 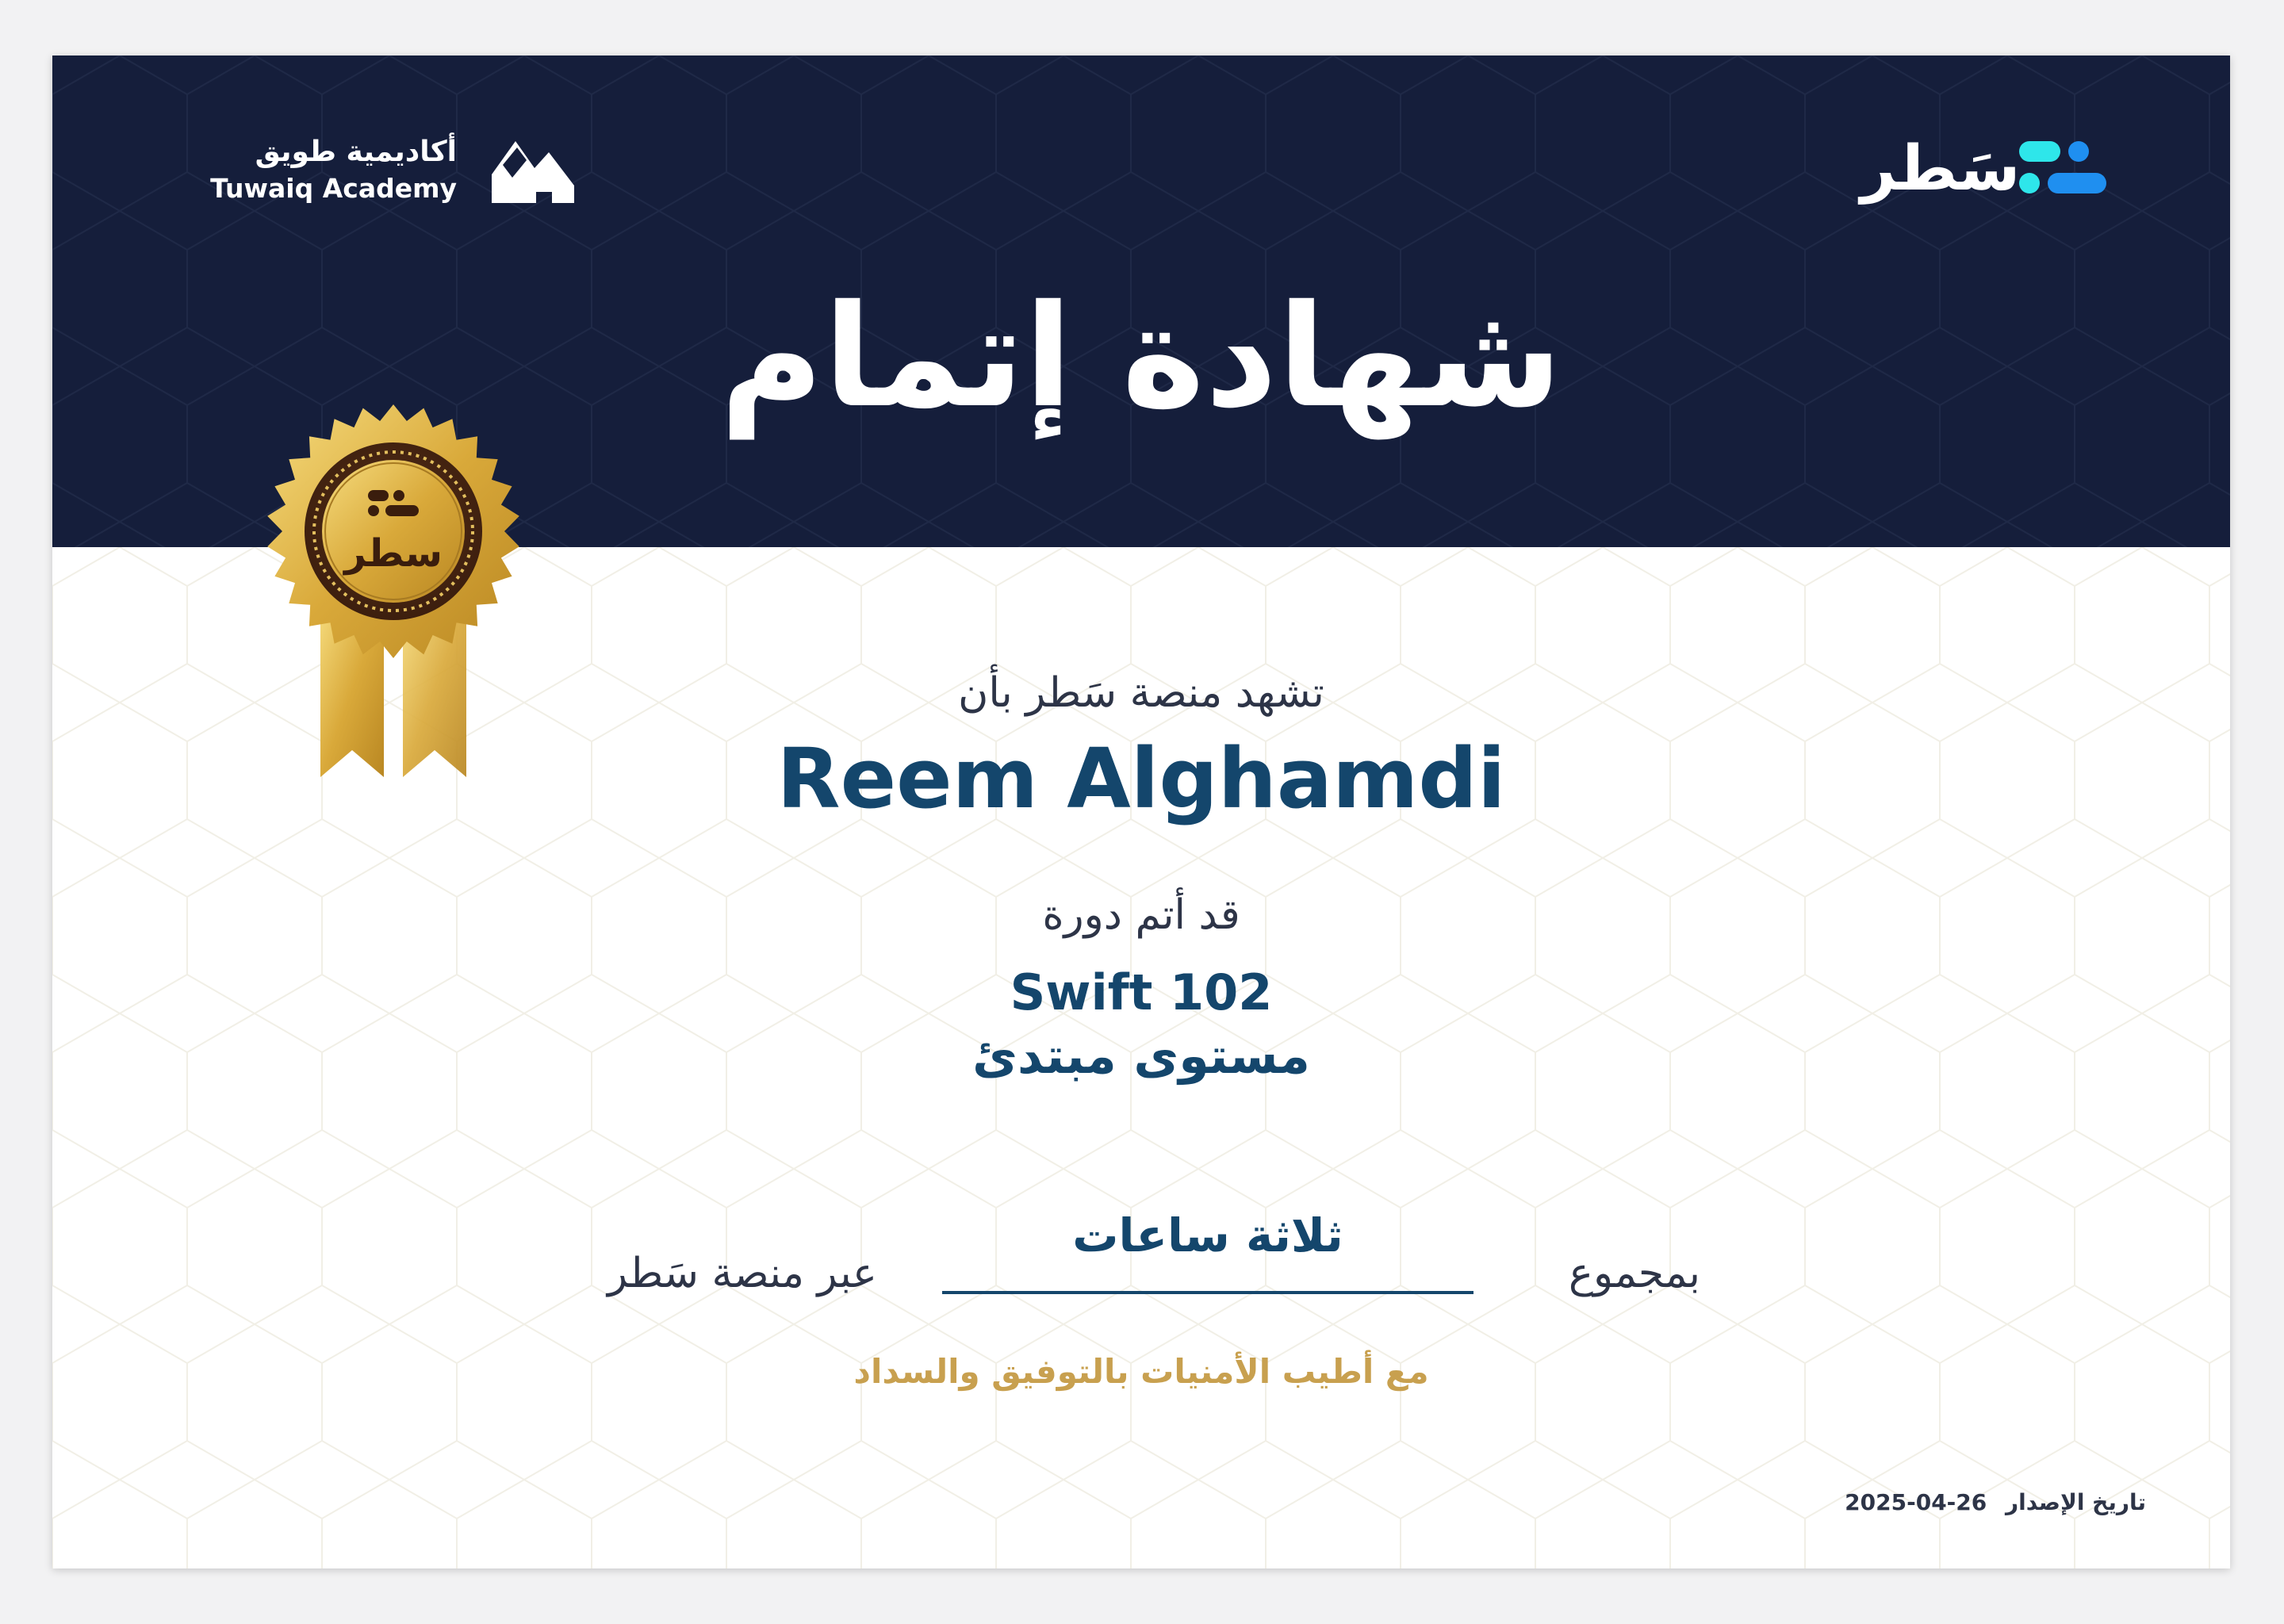 What do you see at coordinates (1941, 169) in the screenshot?
I see `satr-wordmark: سَطر` at bounding box center [1941, 169].